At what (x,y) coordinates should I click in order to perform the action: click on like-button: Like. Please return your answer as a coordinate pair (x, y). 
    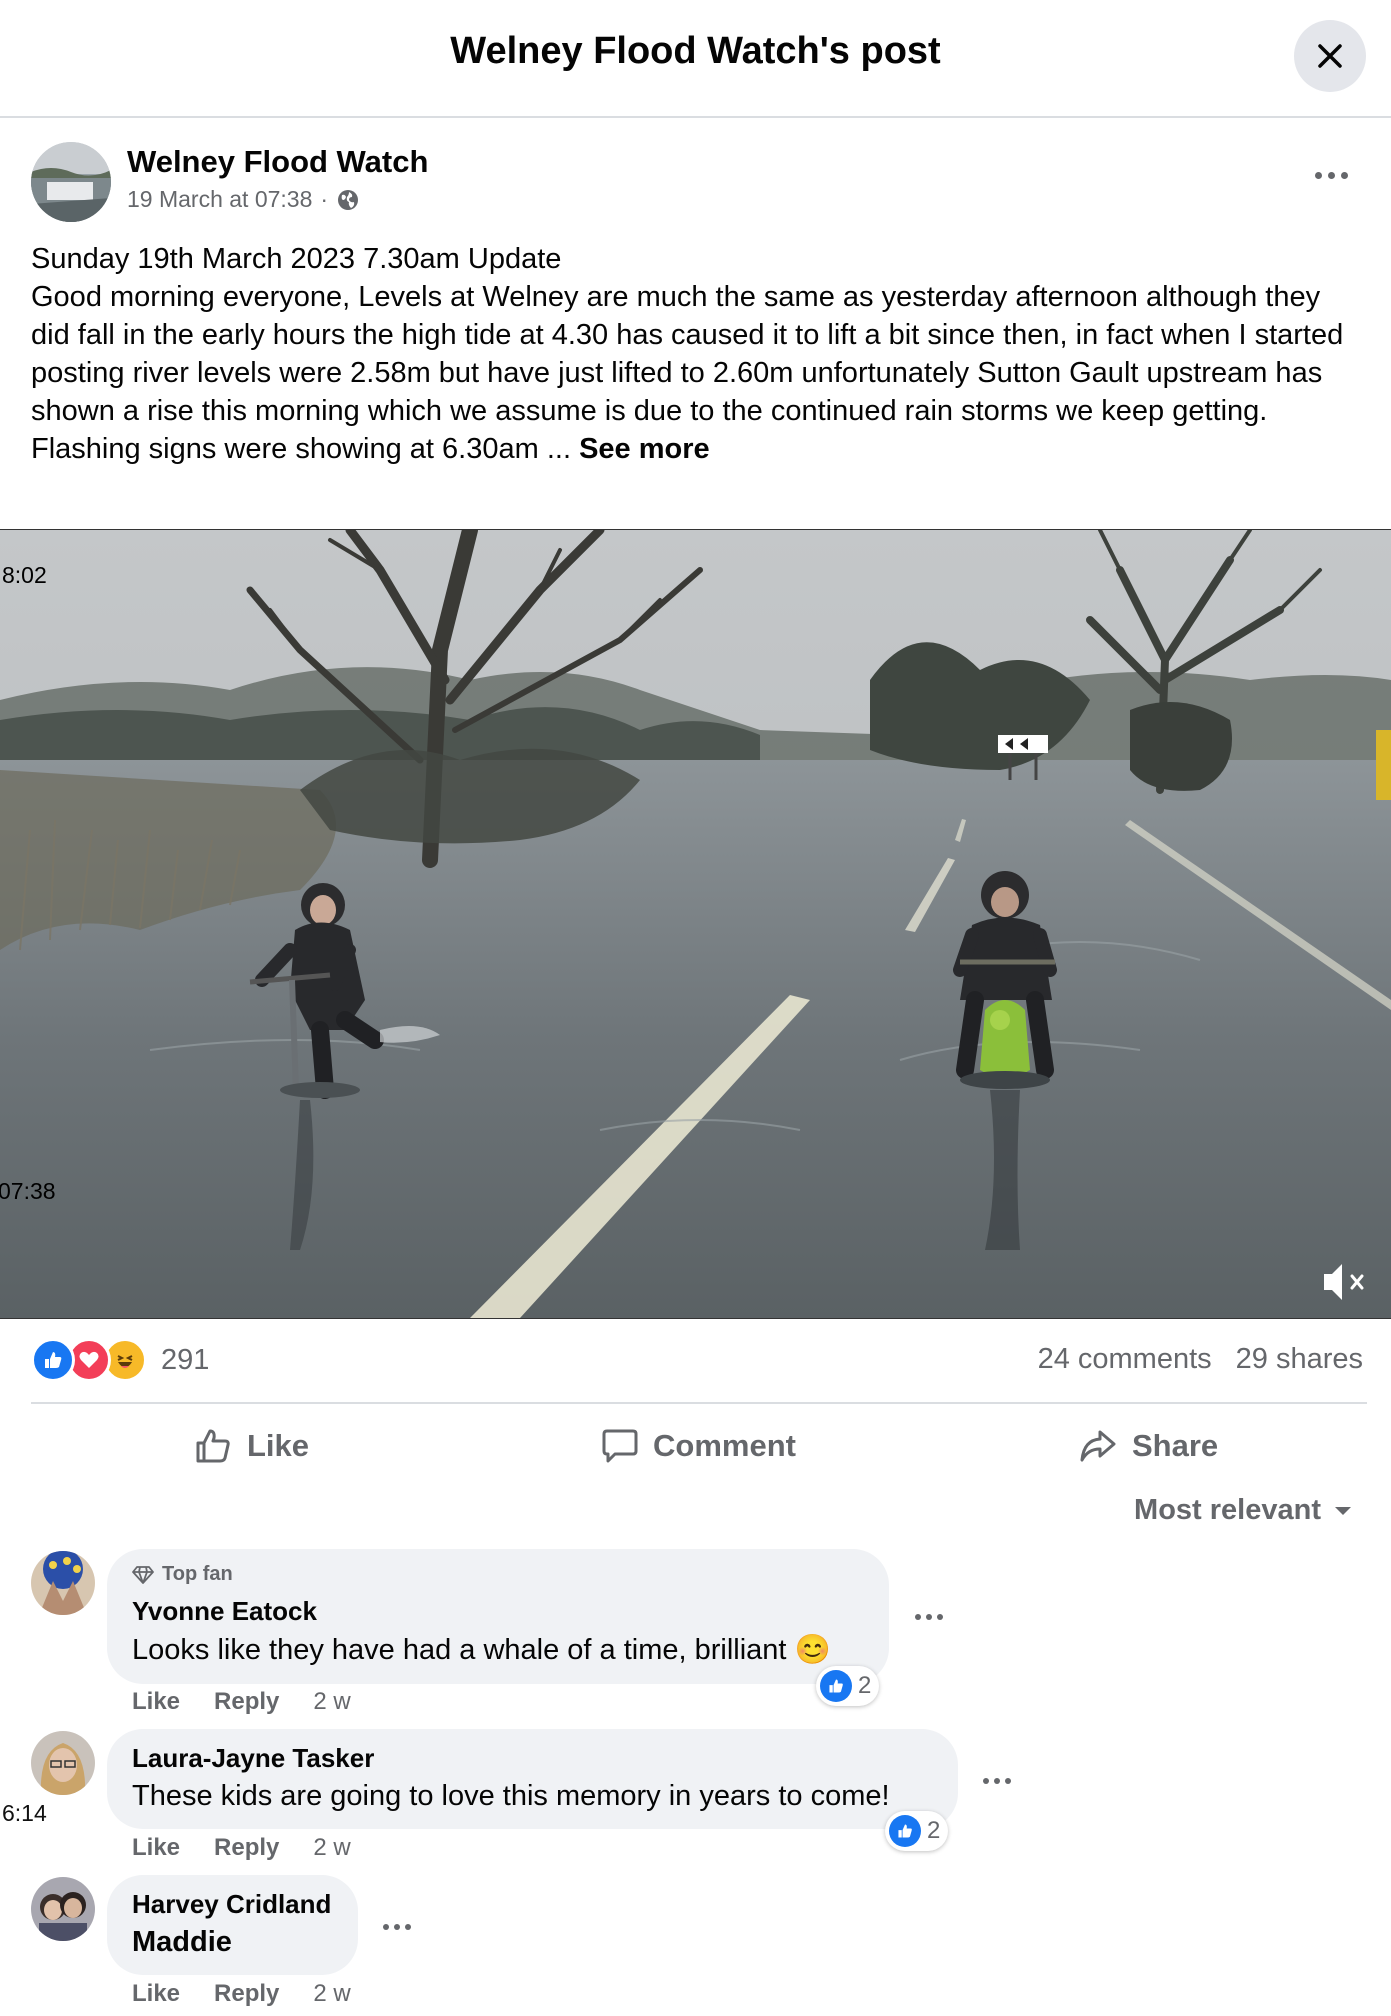
    Looking at the image, I should click on (251, 1446).